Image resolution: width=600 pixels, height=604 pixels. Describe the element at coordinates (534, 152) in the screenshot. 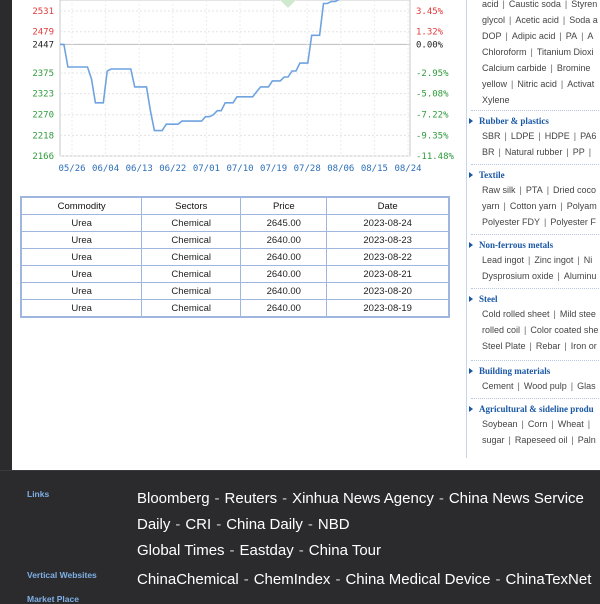

I see `commodity-link: Natural rubber` at that location.